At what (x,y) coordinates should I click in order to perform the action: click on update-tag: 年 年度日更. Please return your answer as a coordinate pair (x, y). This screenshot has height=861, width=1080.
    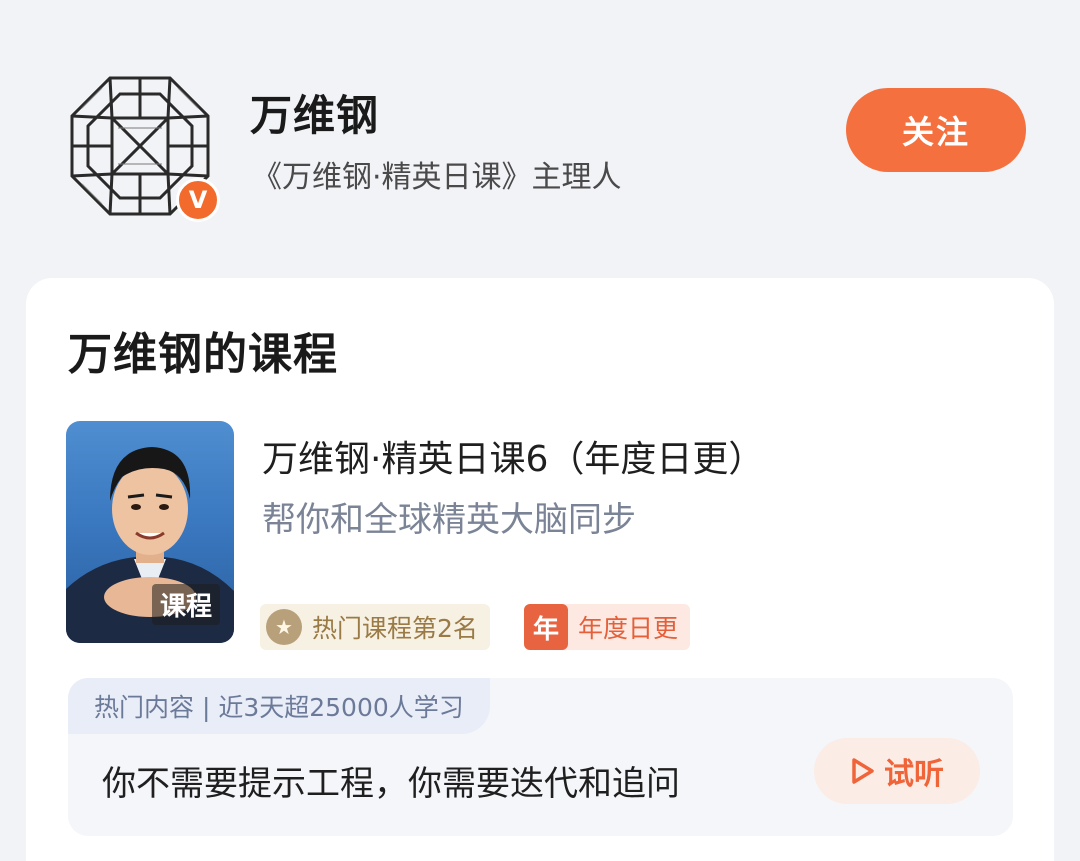
    Looking at the image, I should click on (607, 627).